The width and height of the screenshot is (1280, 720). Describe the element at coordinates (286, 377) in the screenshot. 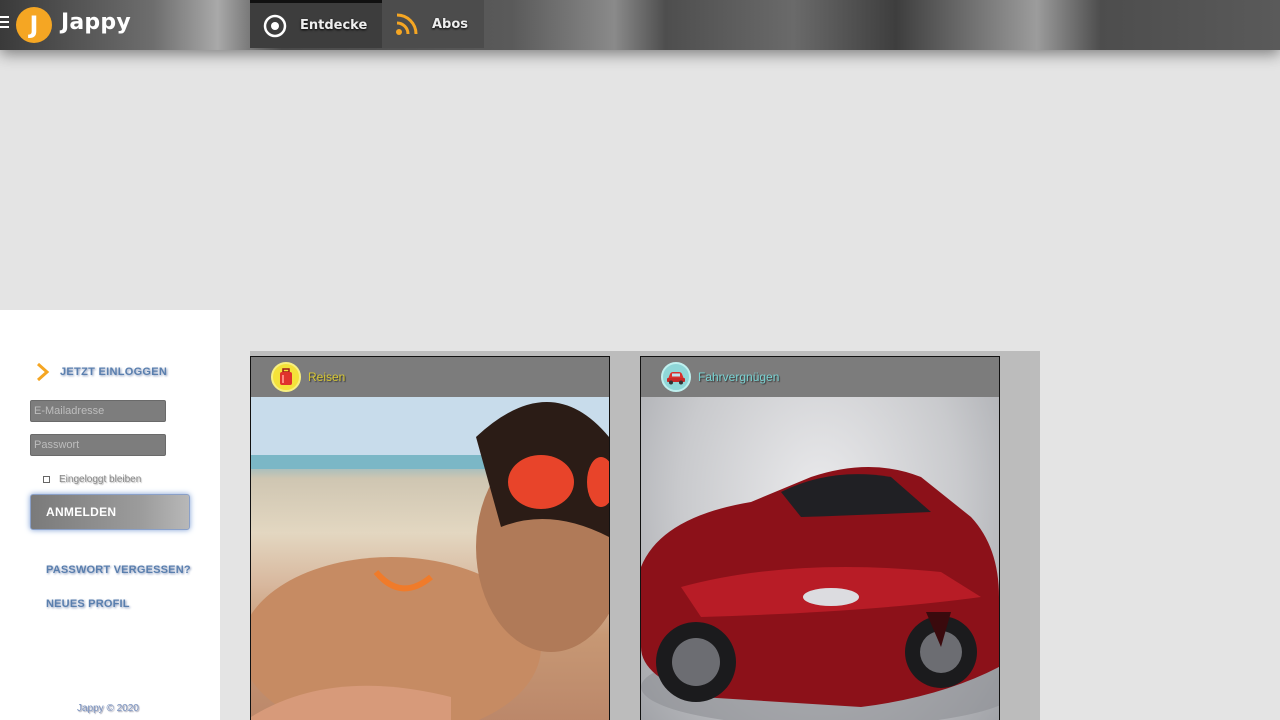

I see `suitcase-icon` at that location.